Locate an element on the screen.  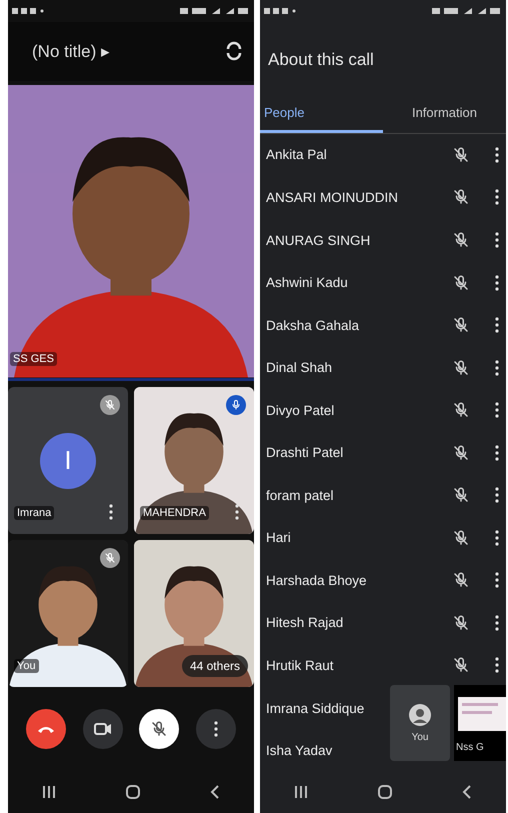
participant-name: Hari is located at coordinates (278, 538).